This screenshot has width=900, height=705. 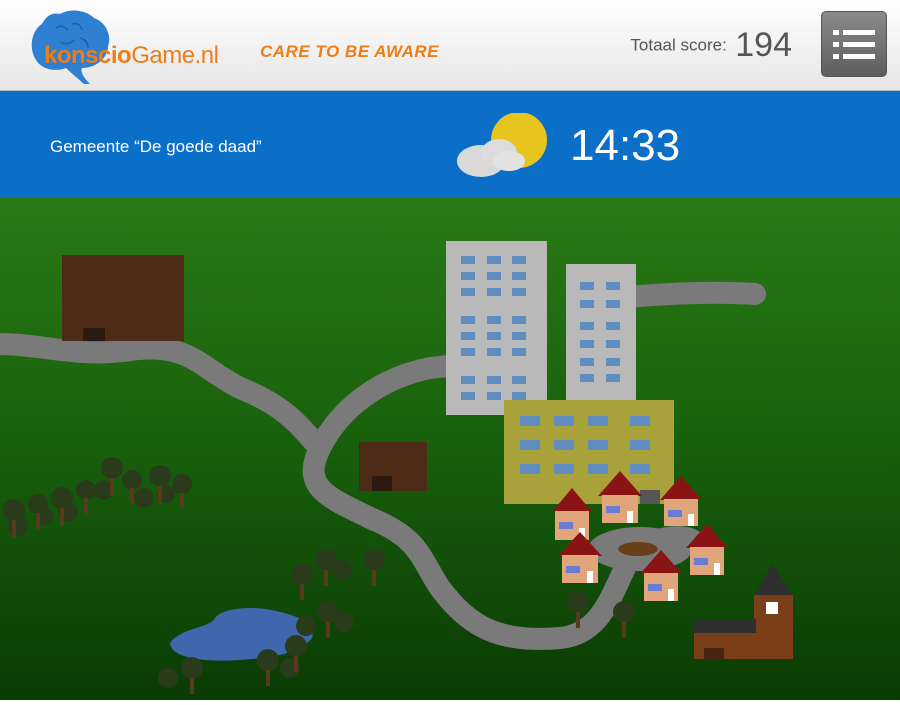 What do you see at coordinates (638, 549) in the screenshot?
I see `village-fountain` at bounding box center [638, 549].